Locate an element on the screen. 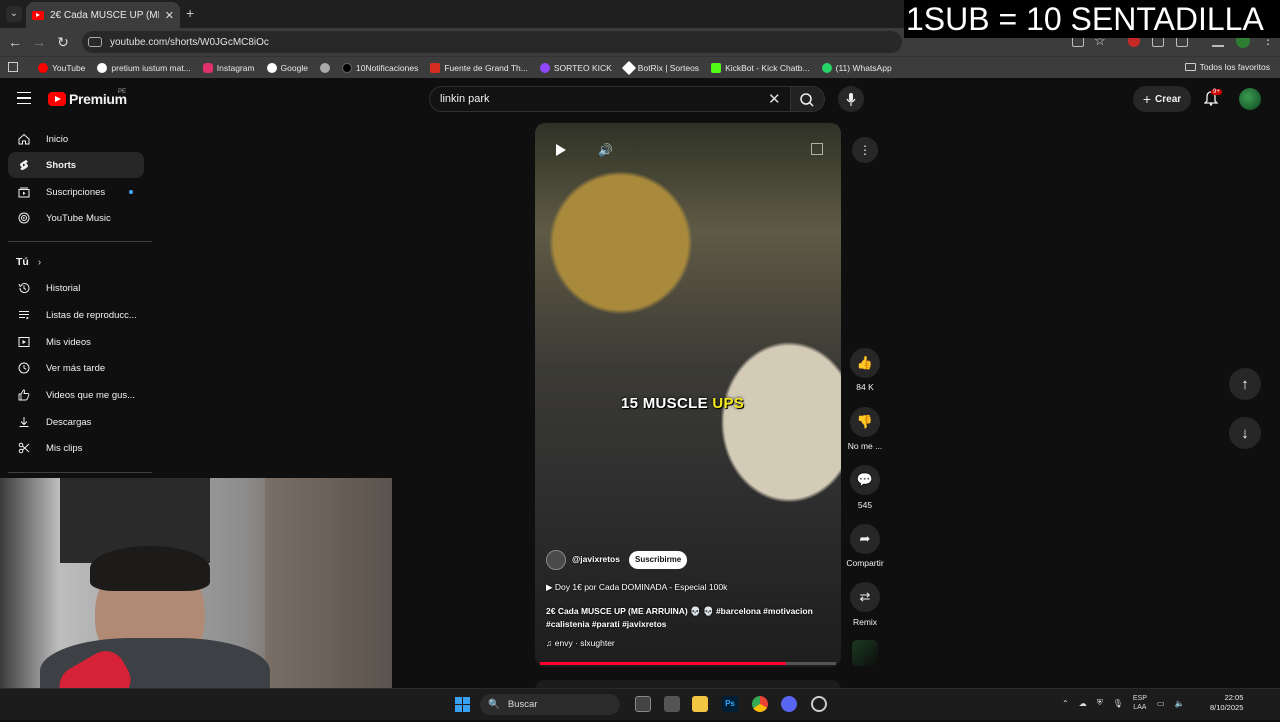 The image size is (1280, 722). site-info-icon is located at coordinates (95, 42).